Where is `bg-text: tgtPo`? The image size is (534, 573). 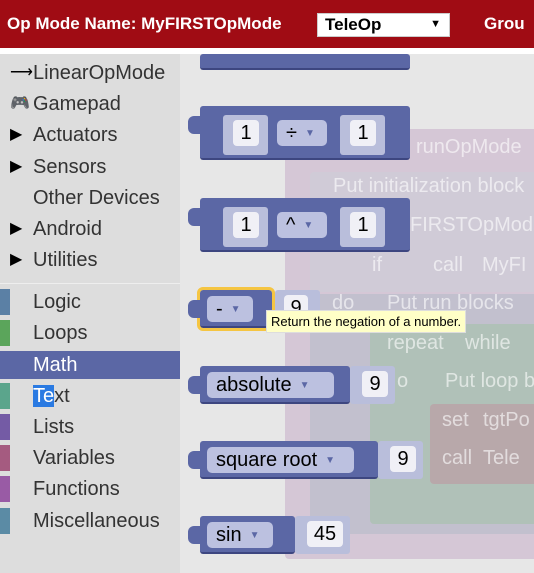
bg-text: tgtPo is located at coordinates (506, 420).